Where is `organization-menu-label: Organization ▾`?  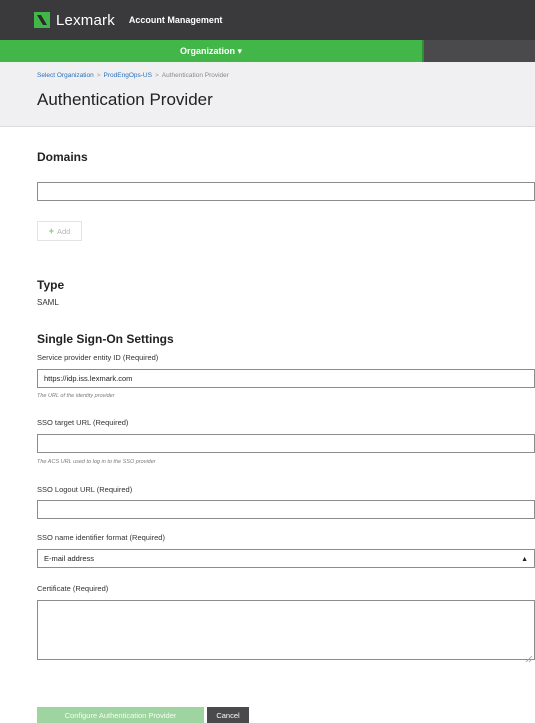 organization-menu-label: Organization ▾ is located at coordinates (211, 50).